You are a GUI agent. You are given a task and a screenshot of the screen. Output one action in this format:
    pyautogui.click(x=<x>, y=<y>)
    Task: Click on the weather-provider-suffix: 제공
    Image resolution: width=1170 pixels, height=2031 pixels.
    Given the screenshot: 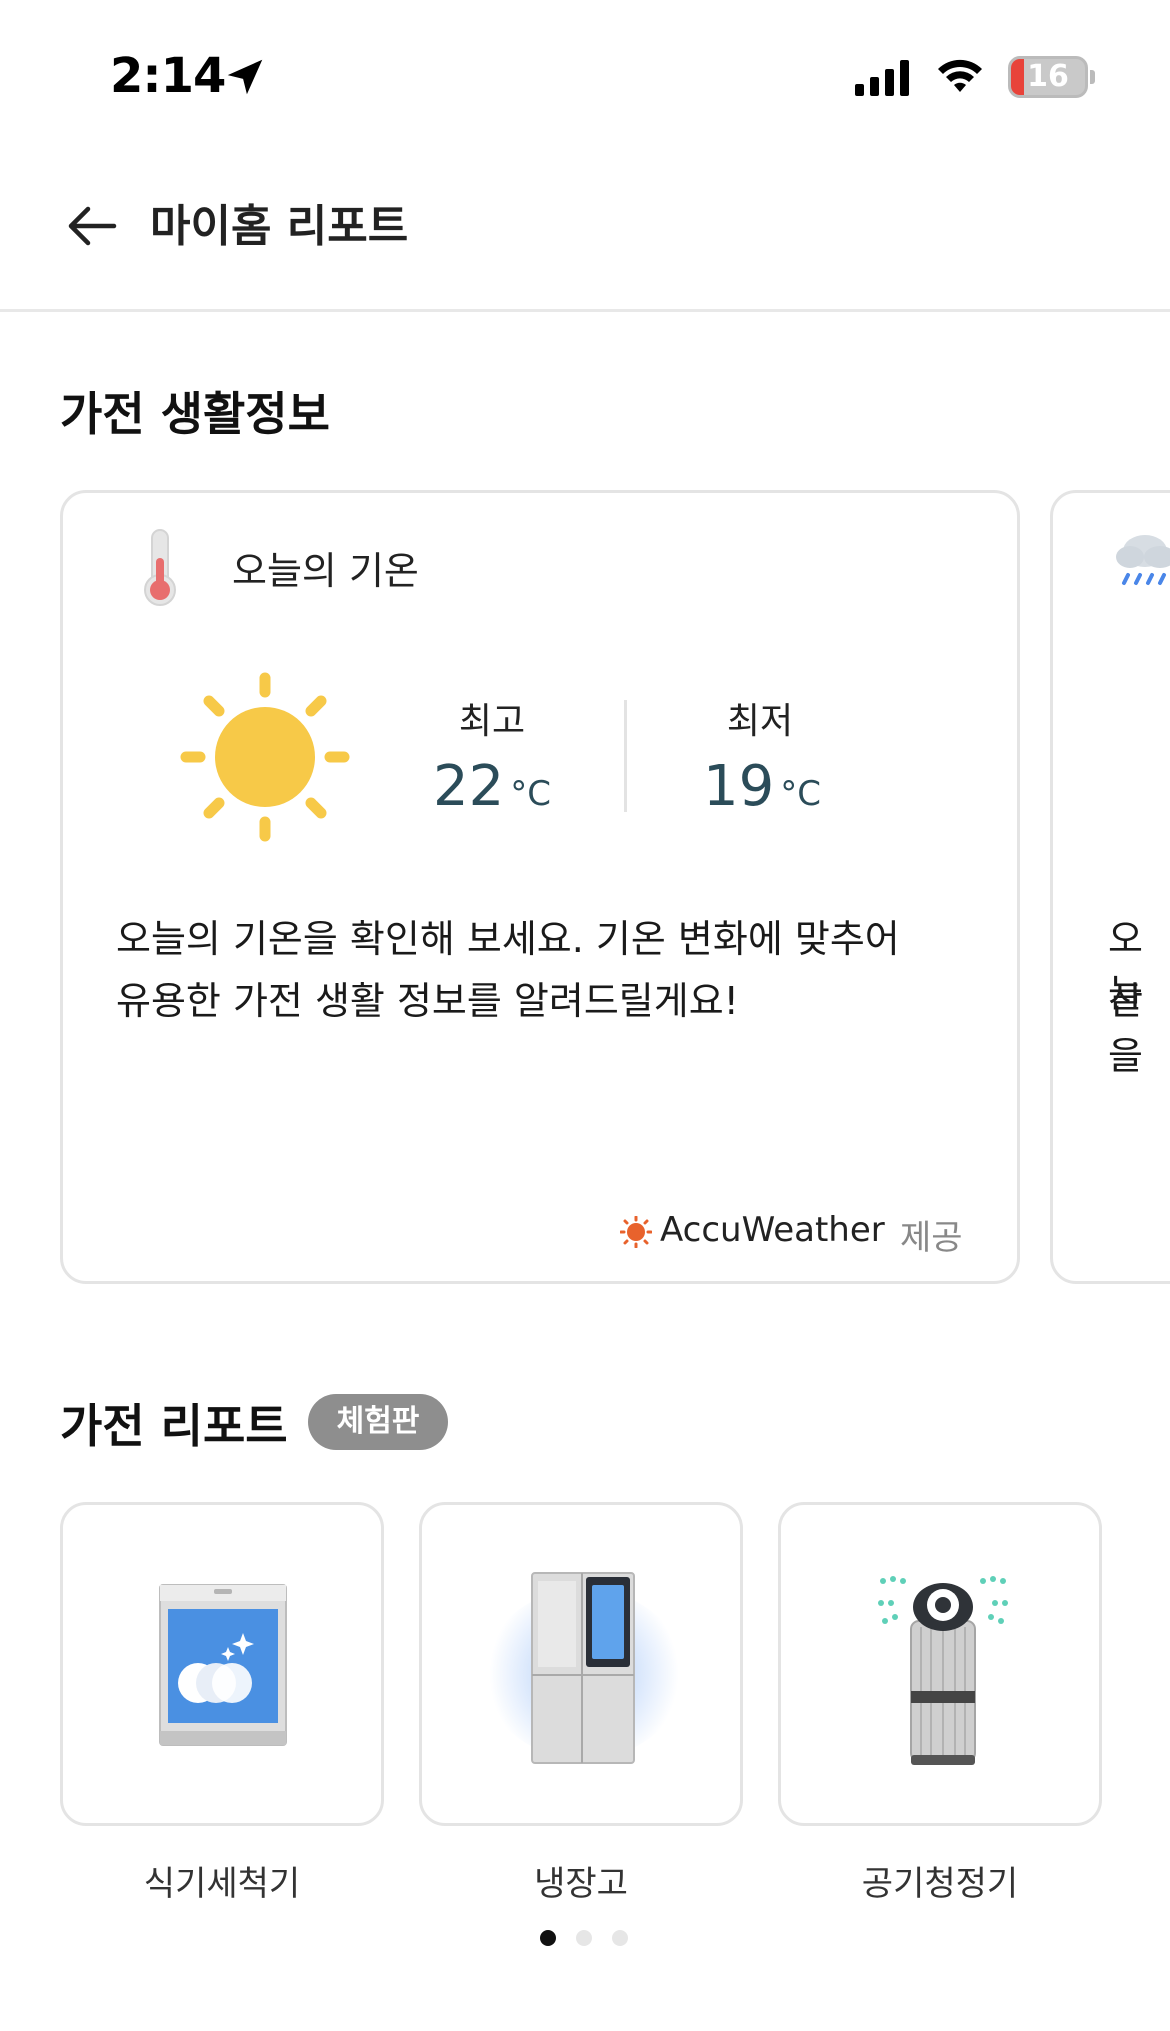 What is the action you would take?
    pyautogui.click(x=931, y=1238)
    